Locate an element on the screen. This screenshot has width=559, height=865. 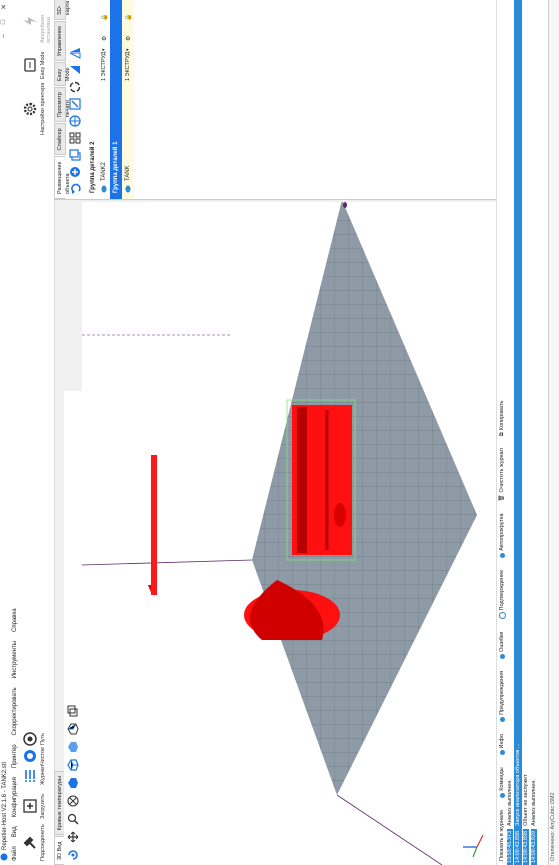
move-view-icon is located at coordinates (73, 837).